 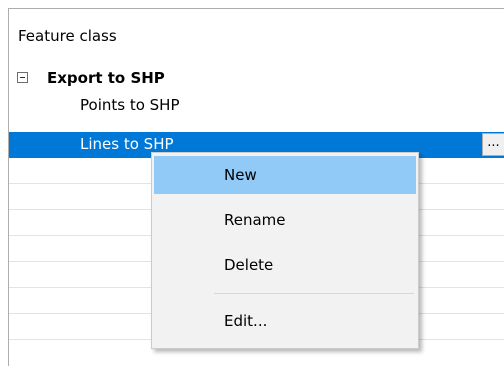 What do you see at coordinates (106, 78) in the screenshot?
I see `tree-group-label: Export to SHP` at bounding box center [106, 78].